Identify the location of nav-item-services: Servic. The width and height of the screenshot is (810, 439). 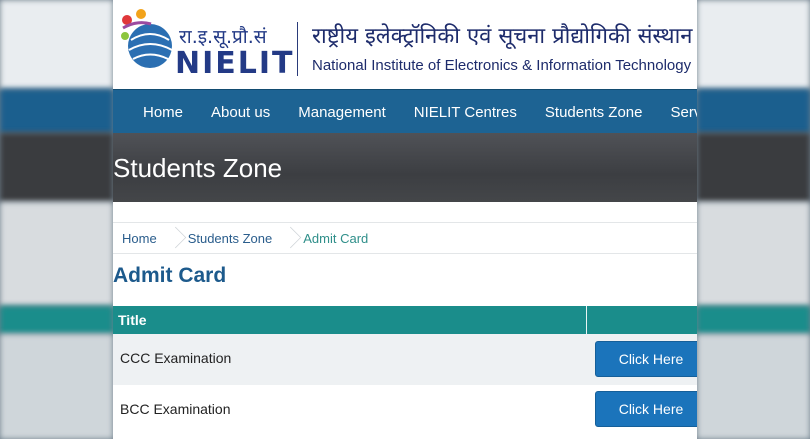
(683, 112).